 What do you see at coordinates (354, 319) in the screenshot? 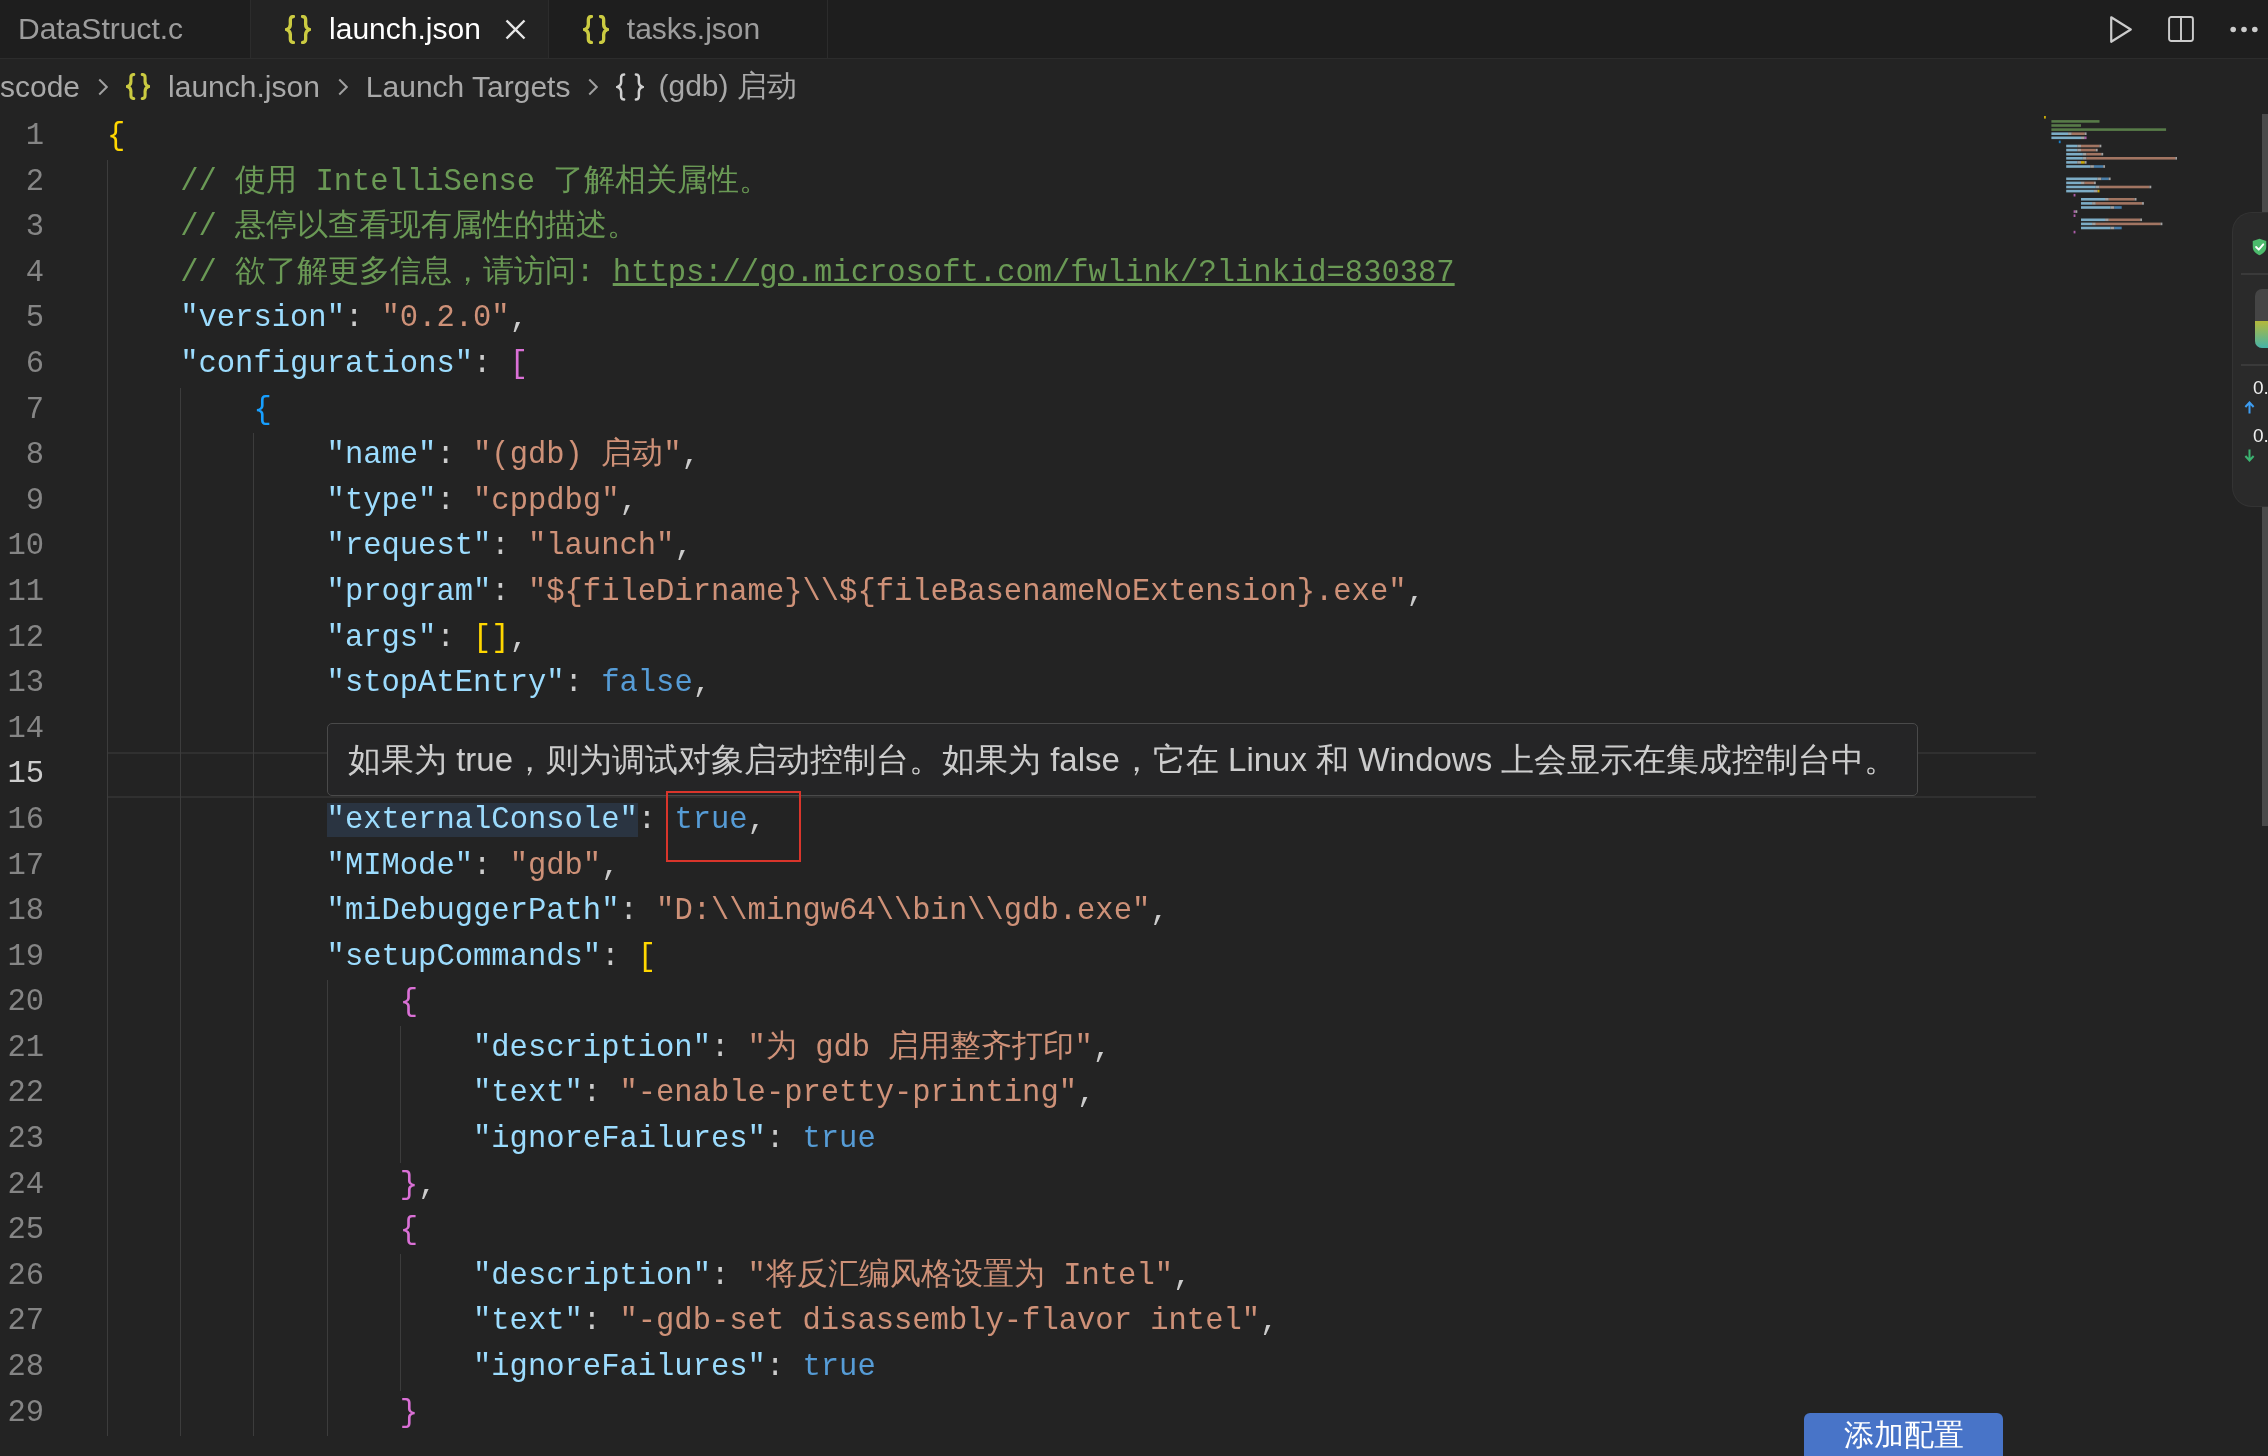
I see `code-line: "version": "0.2.0",` at bounding box center [354, 319].